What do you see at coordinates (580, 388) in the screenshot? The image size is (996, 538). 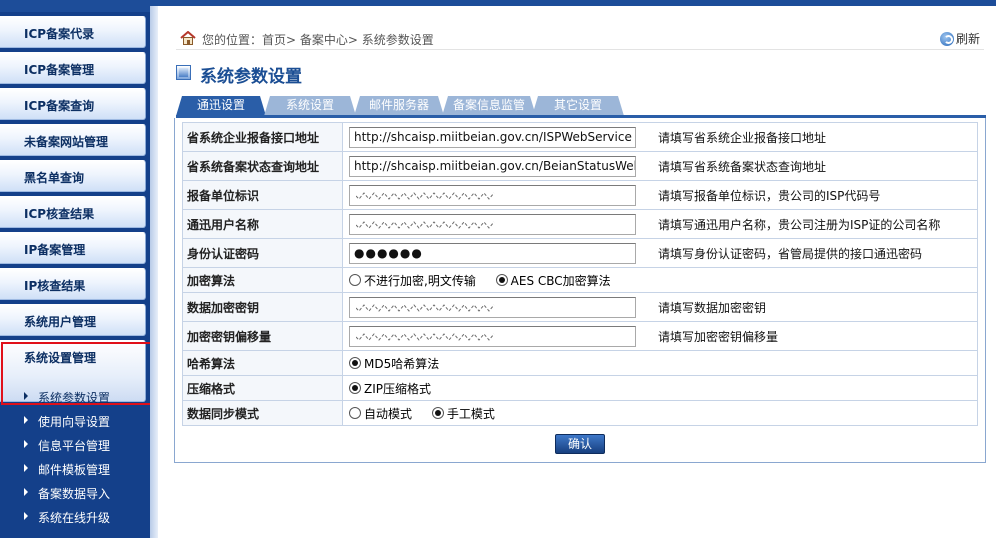 I see `form-row: 压缩格式 ZIP压缩格式` at bounding box center [580, 388].